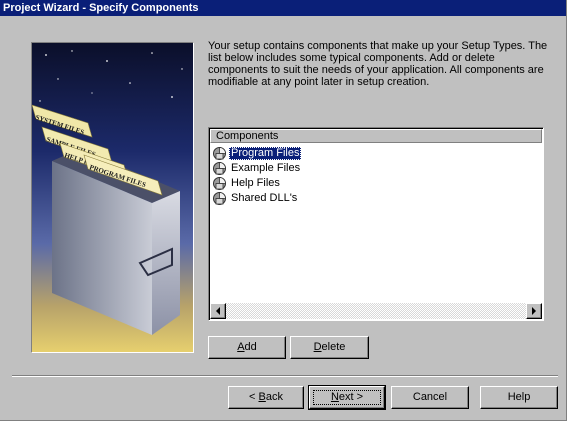 This screenshot has width=567, height=421. I want to click on delete-button: Delete, so click(329, 347).